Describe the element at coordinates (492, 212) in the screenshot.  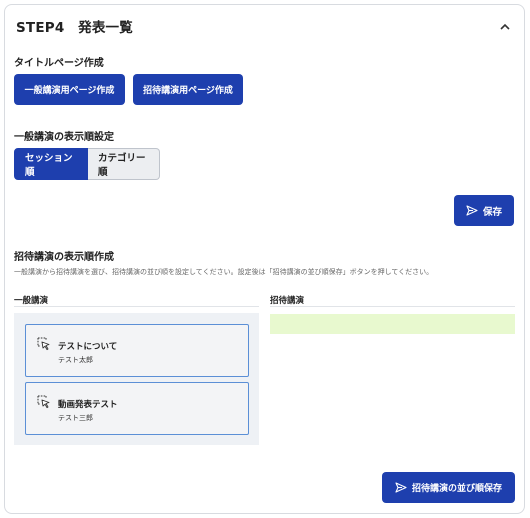
I see `save-button-label: 保存` at that location.